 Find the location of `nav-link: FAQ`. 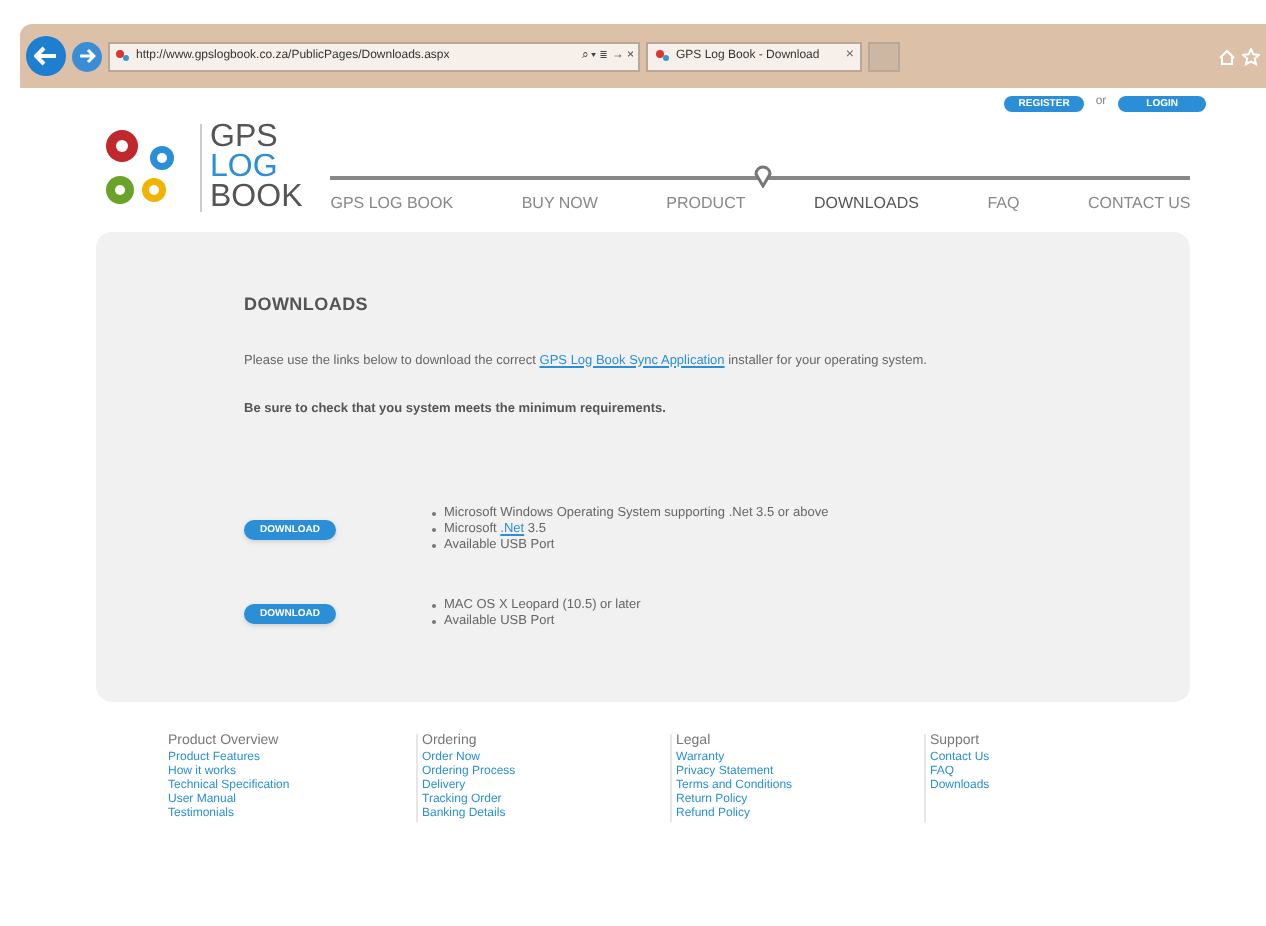

nav-link: FAQ is located at coordinates (1003, 204).